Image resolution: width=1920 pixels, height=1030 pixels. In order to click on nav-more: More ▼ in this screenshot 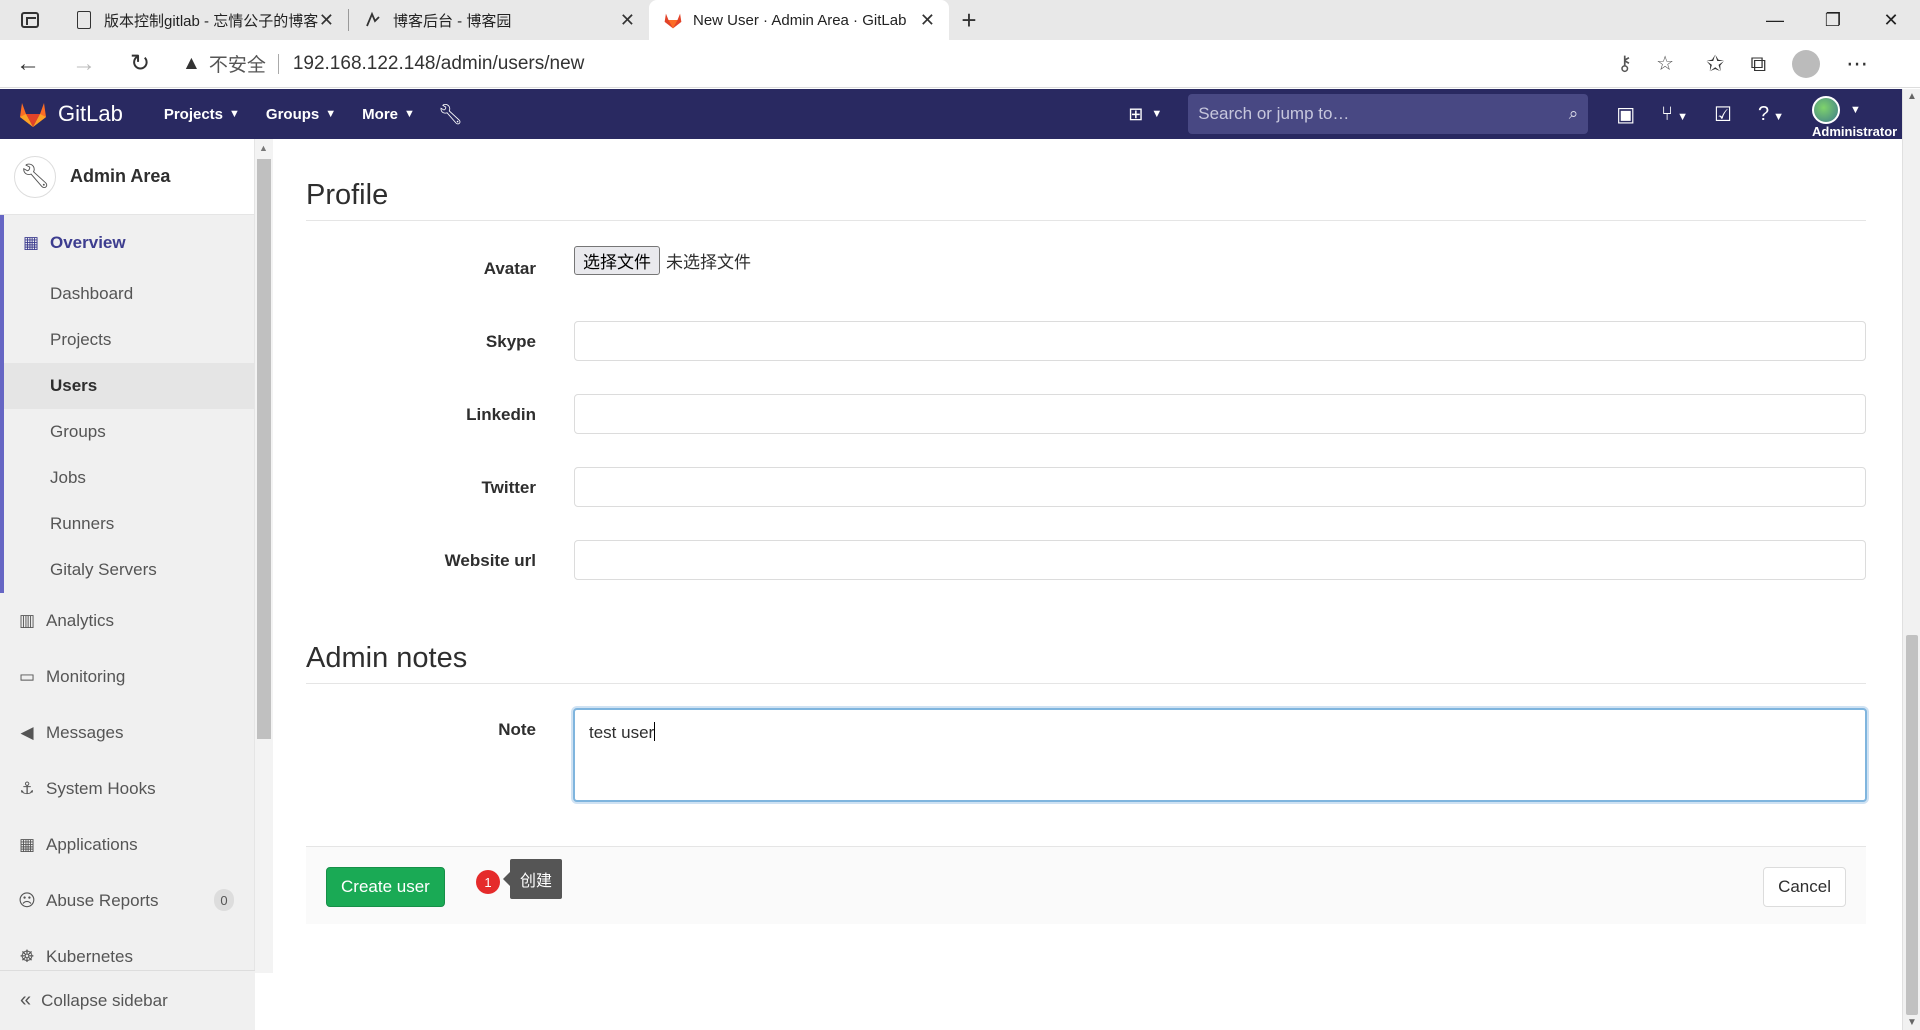, I will do `click(388, 114)`.